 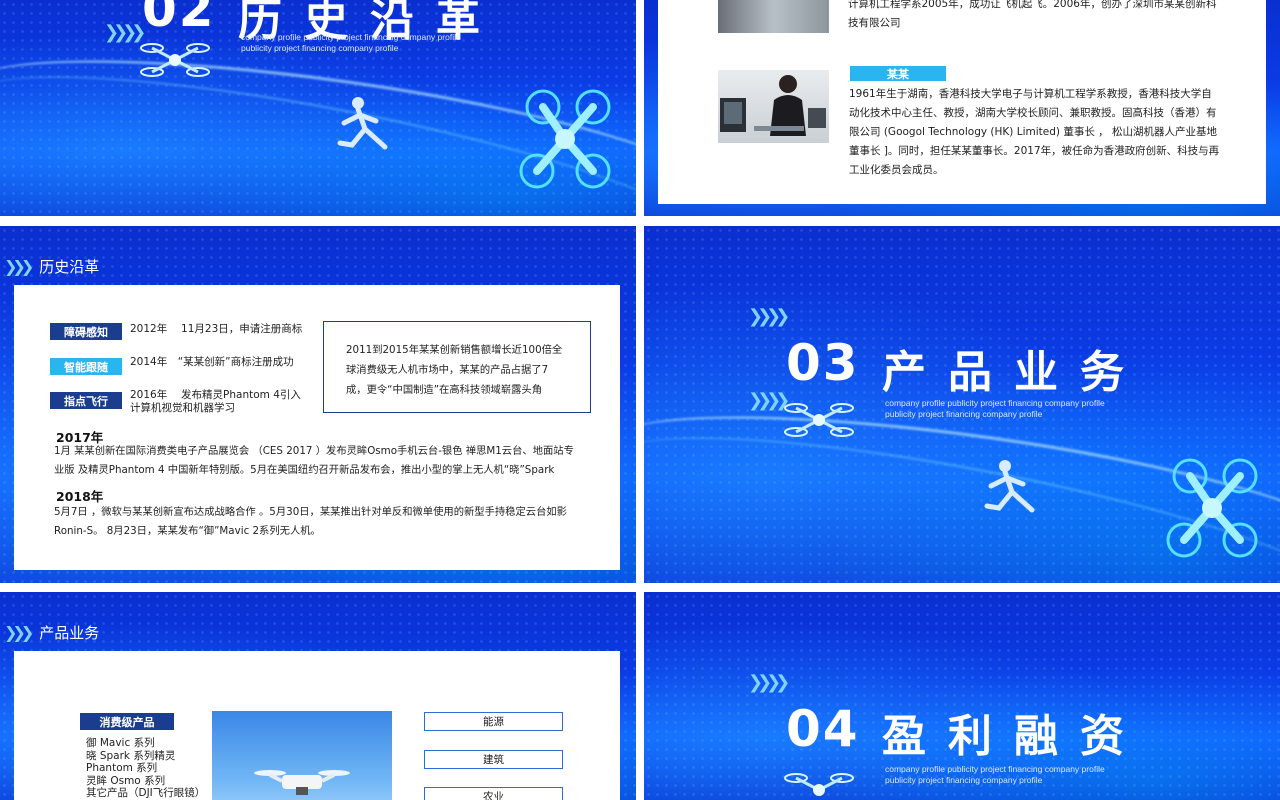 I want to click on industry-button-energy: 能源, so click(x=493, y=721).